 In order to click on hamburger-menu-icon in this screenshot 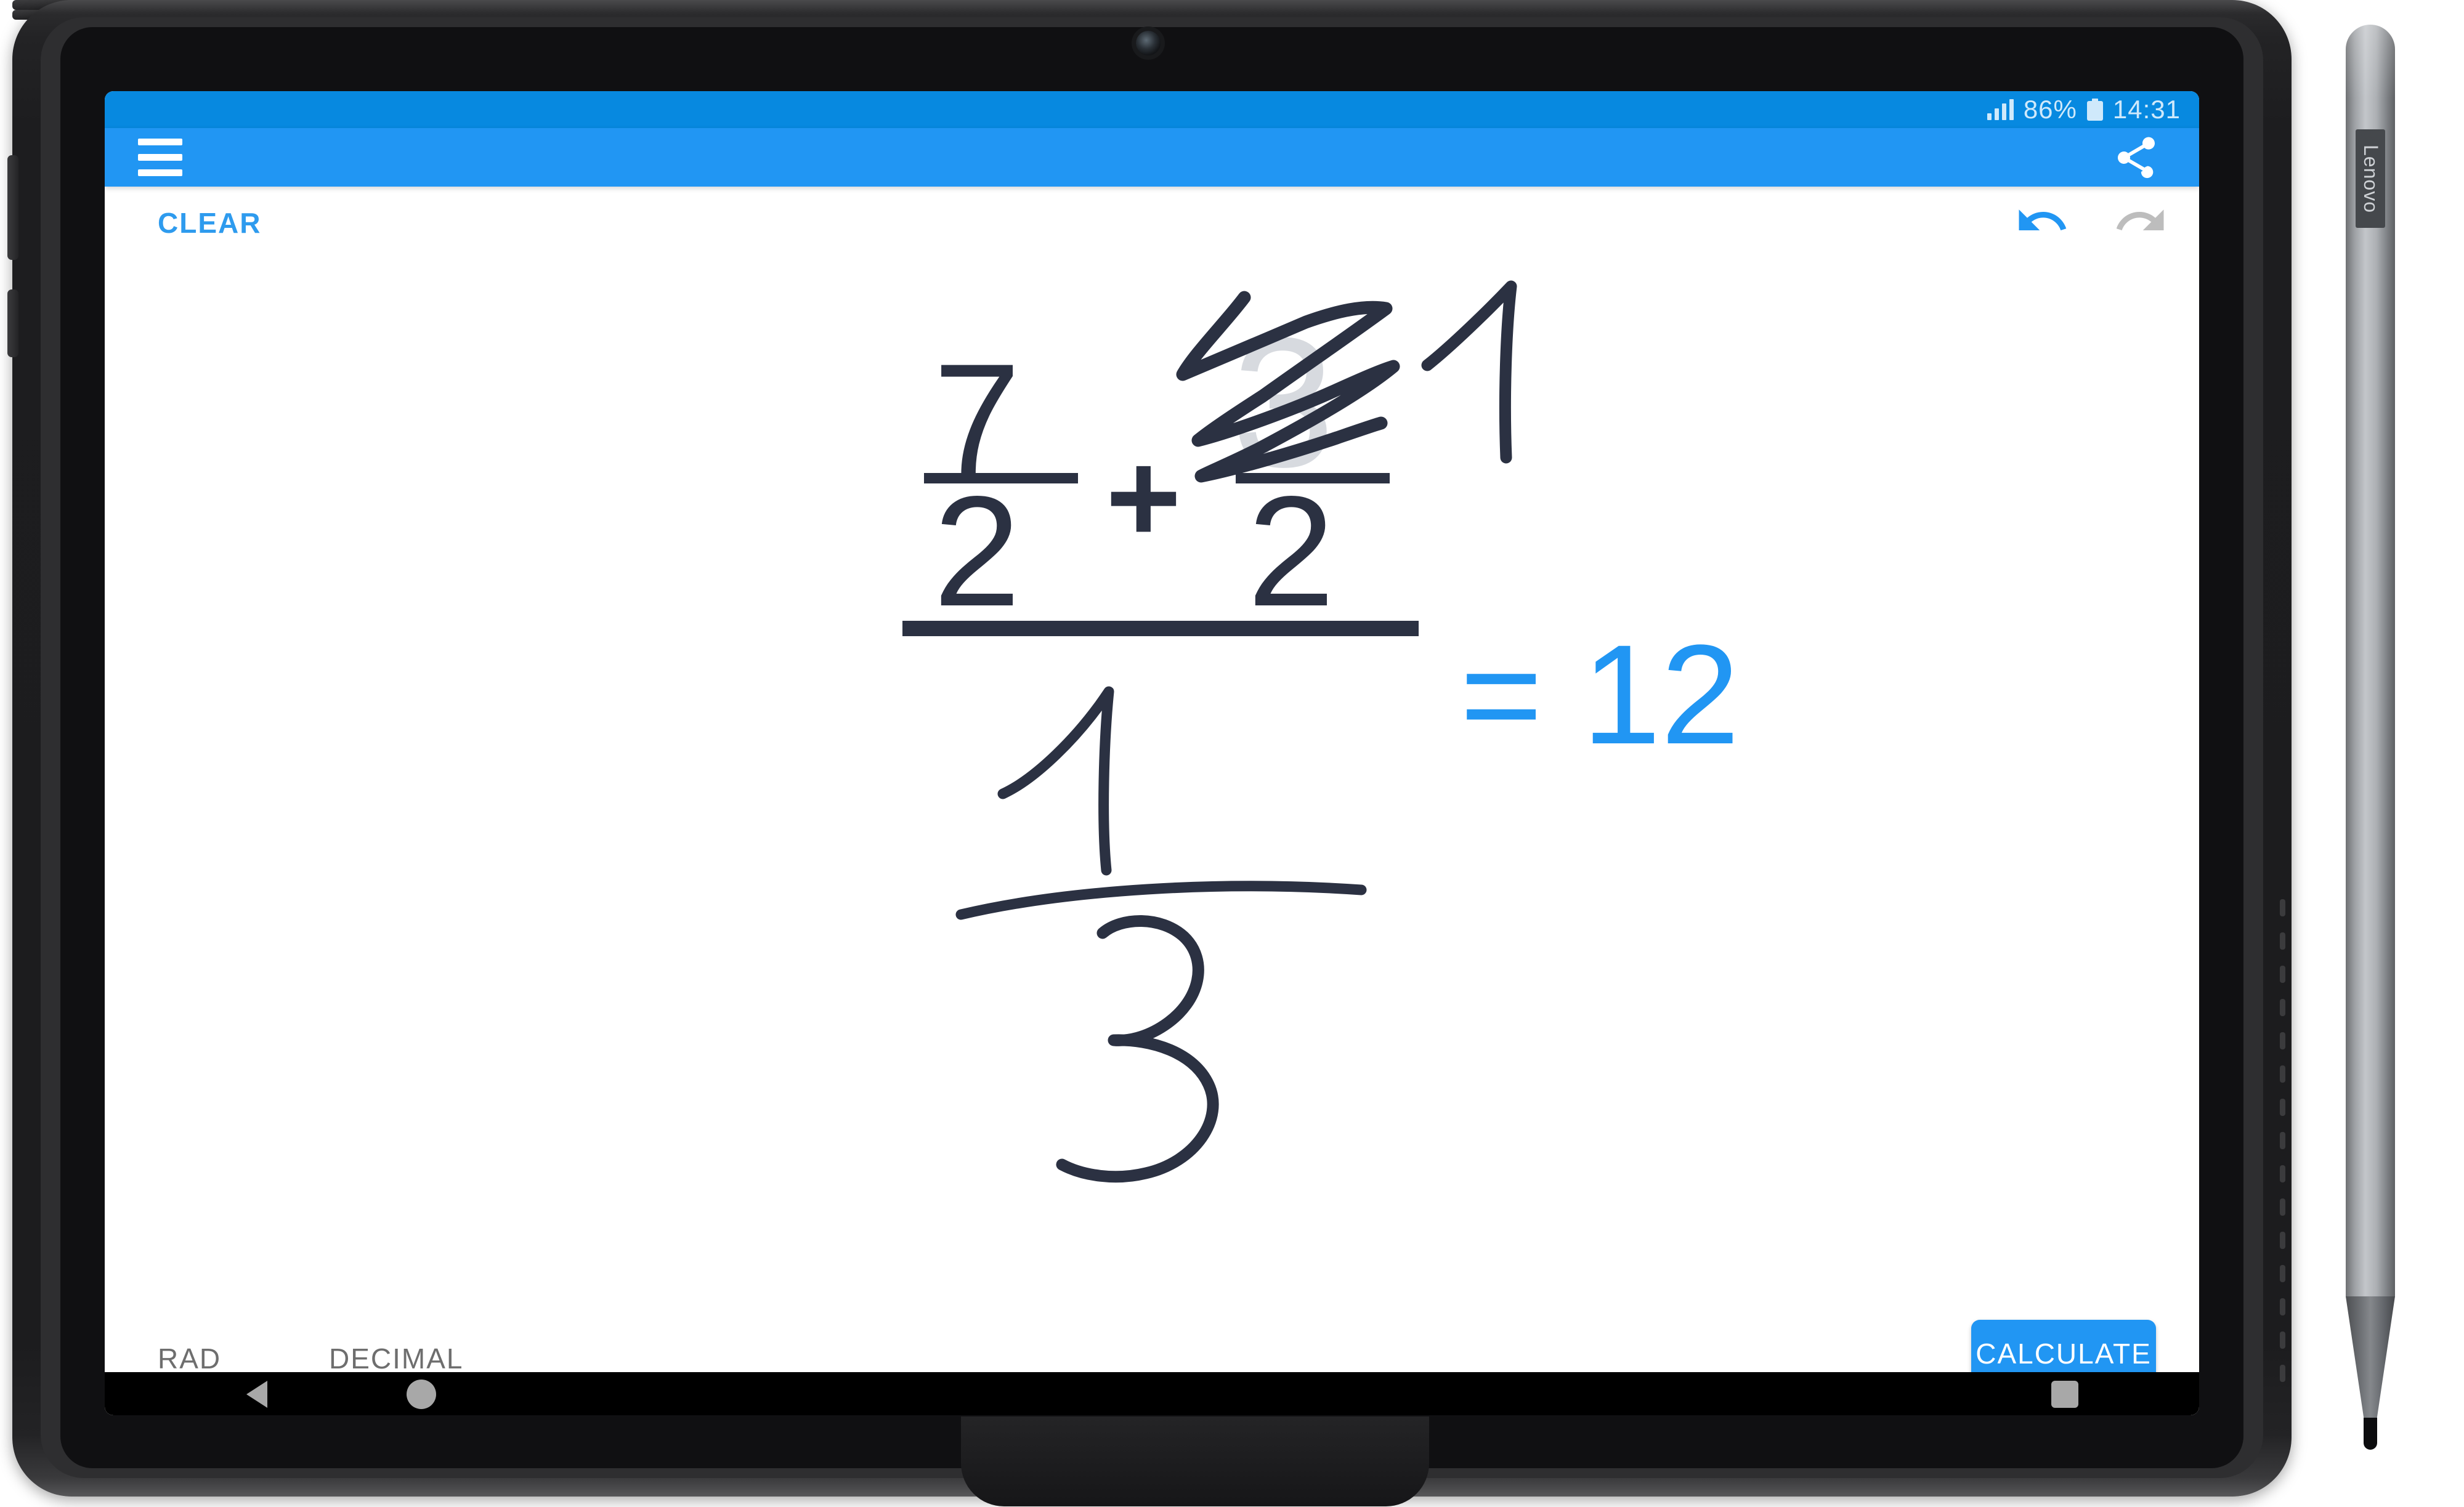, I will do `click(165, 157)`.